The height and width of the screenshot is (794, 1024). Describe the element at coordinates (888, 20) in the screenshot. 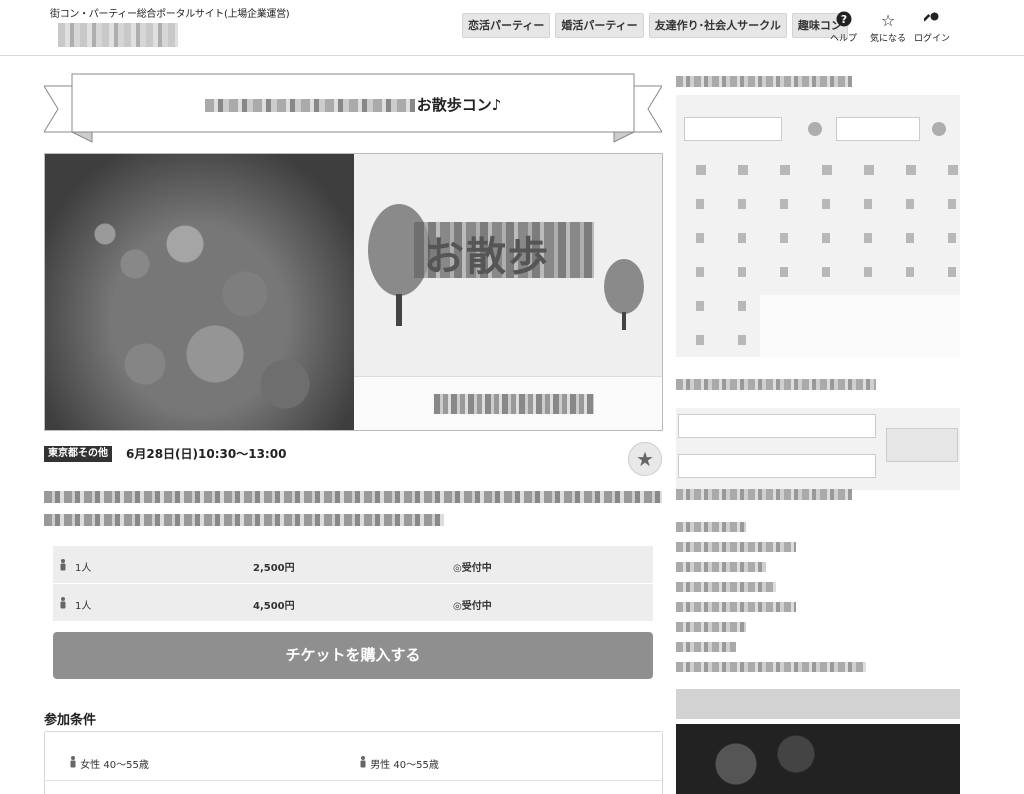

I see `star-outline-icon: ☆` at that location.